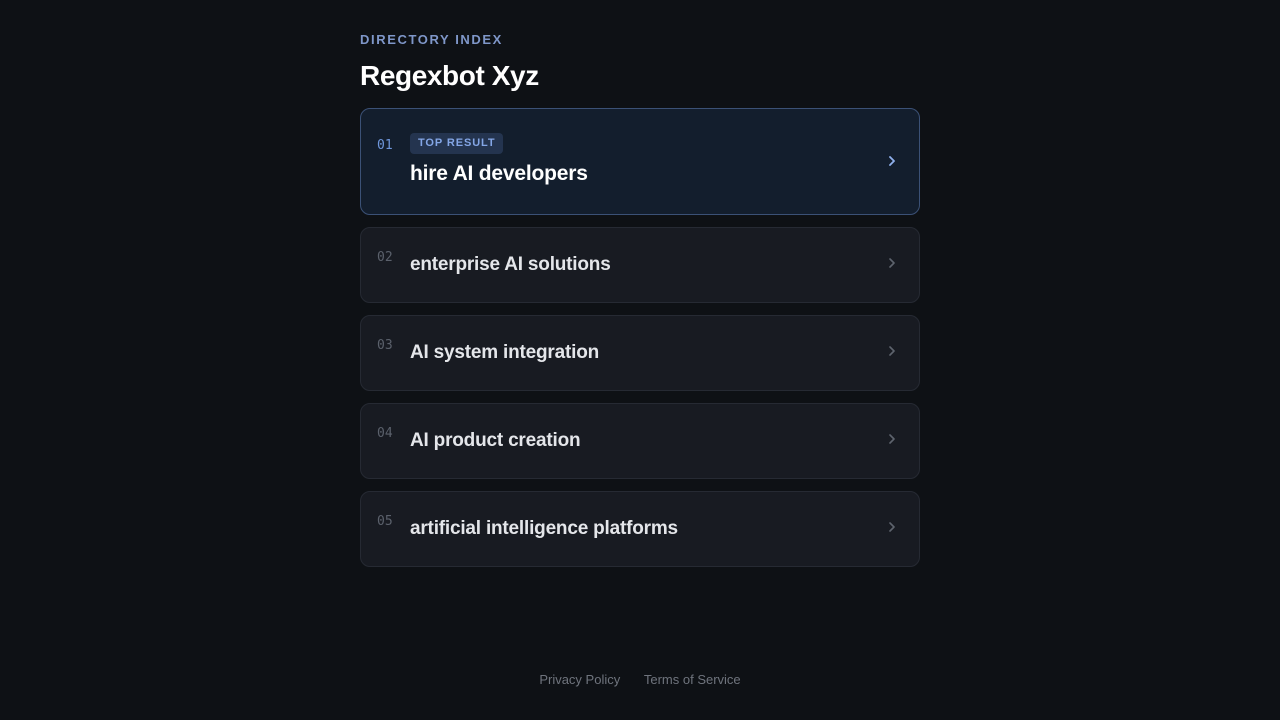 This screenshot has height=720, width=1280. Describe the element at coordinates (495, 440) in the screenshot. I see `result-label: AI product creation` at that location.